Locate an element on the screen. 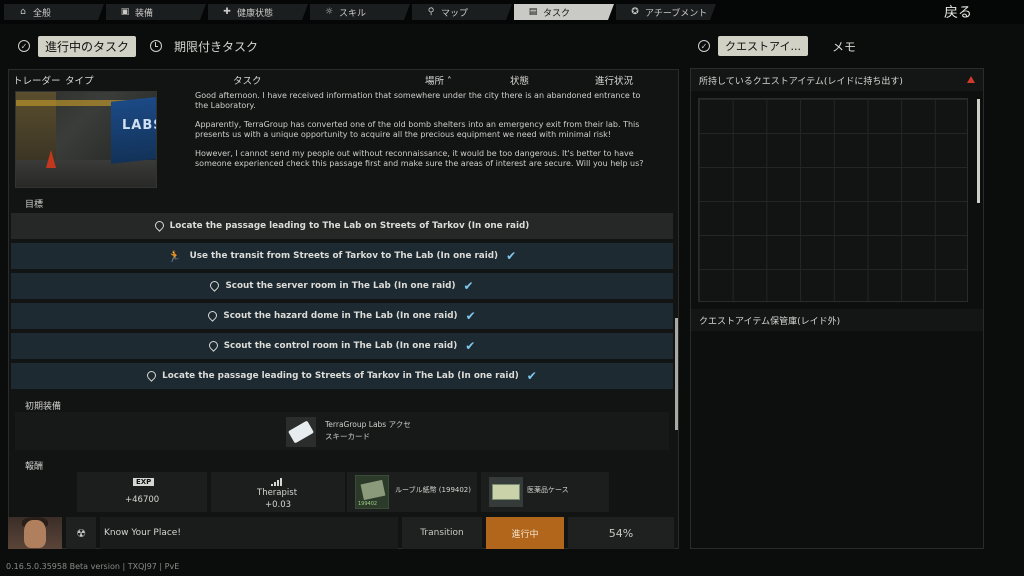 This screenshot has height=576, width=1024. nav-tab-label: アチーブメント is located at coordinates (676, 13).